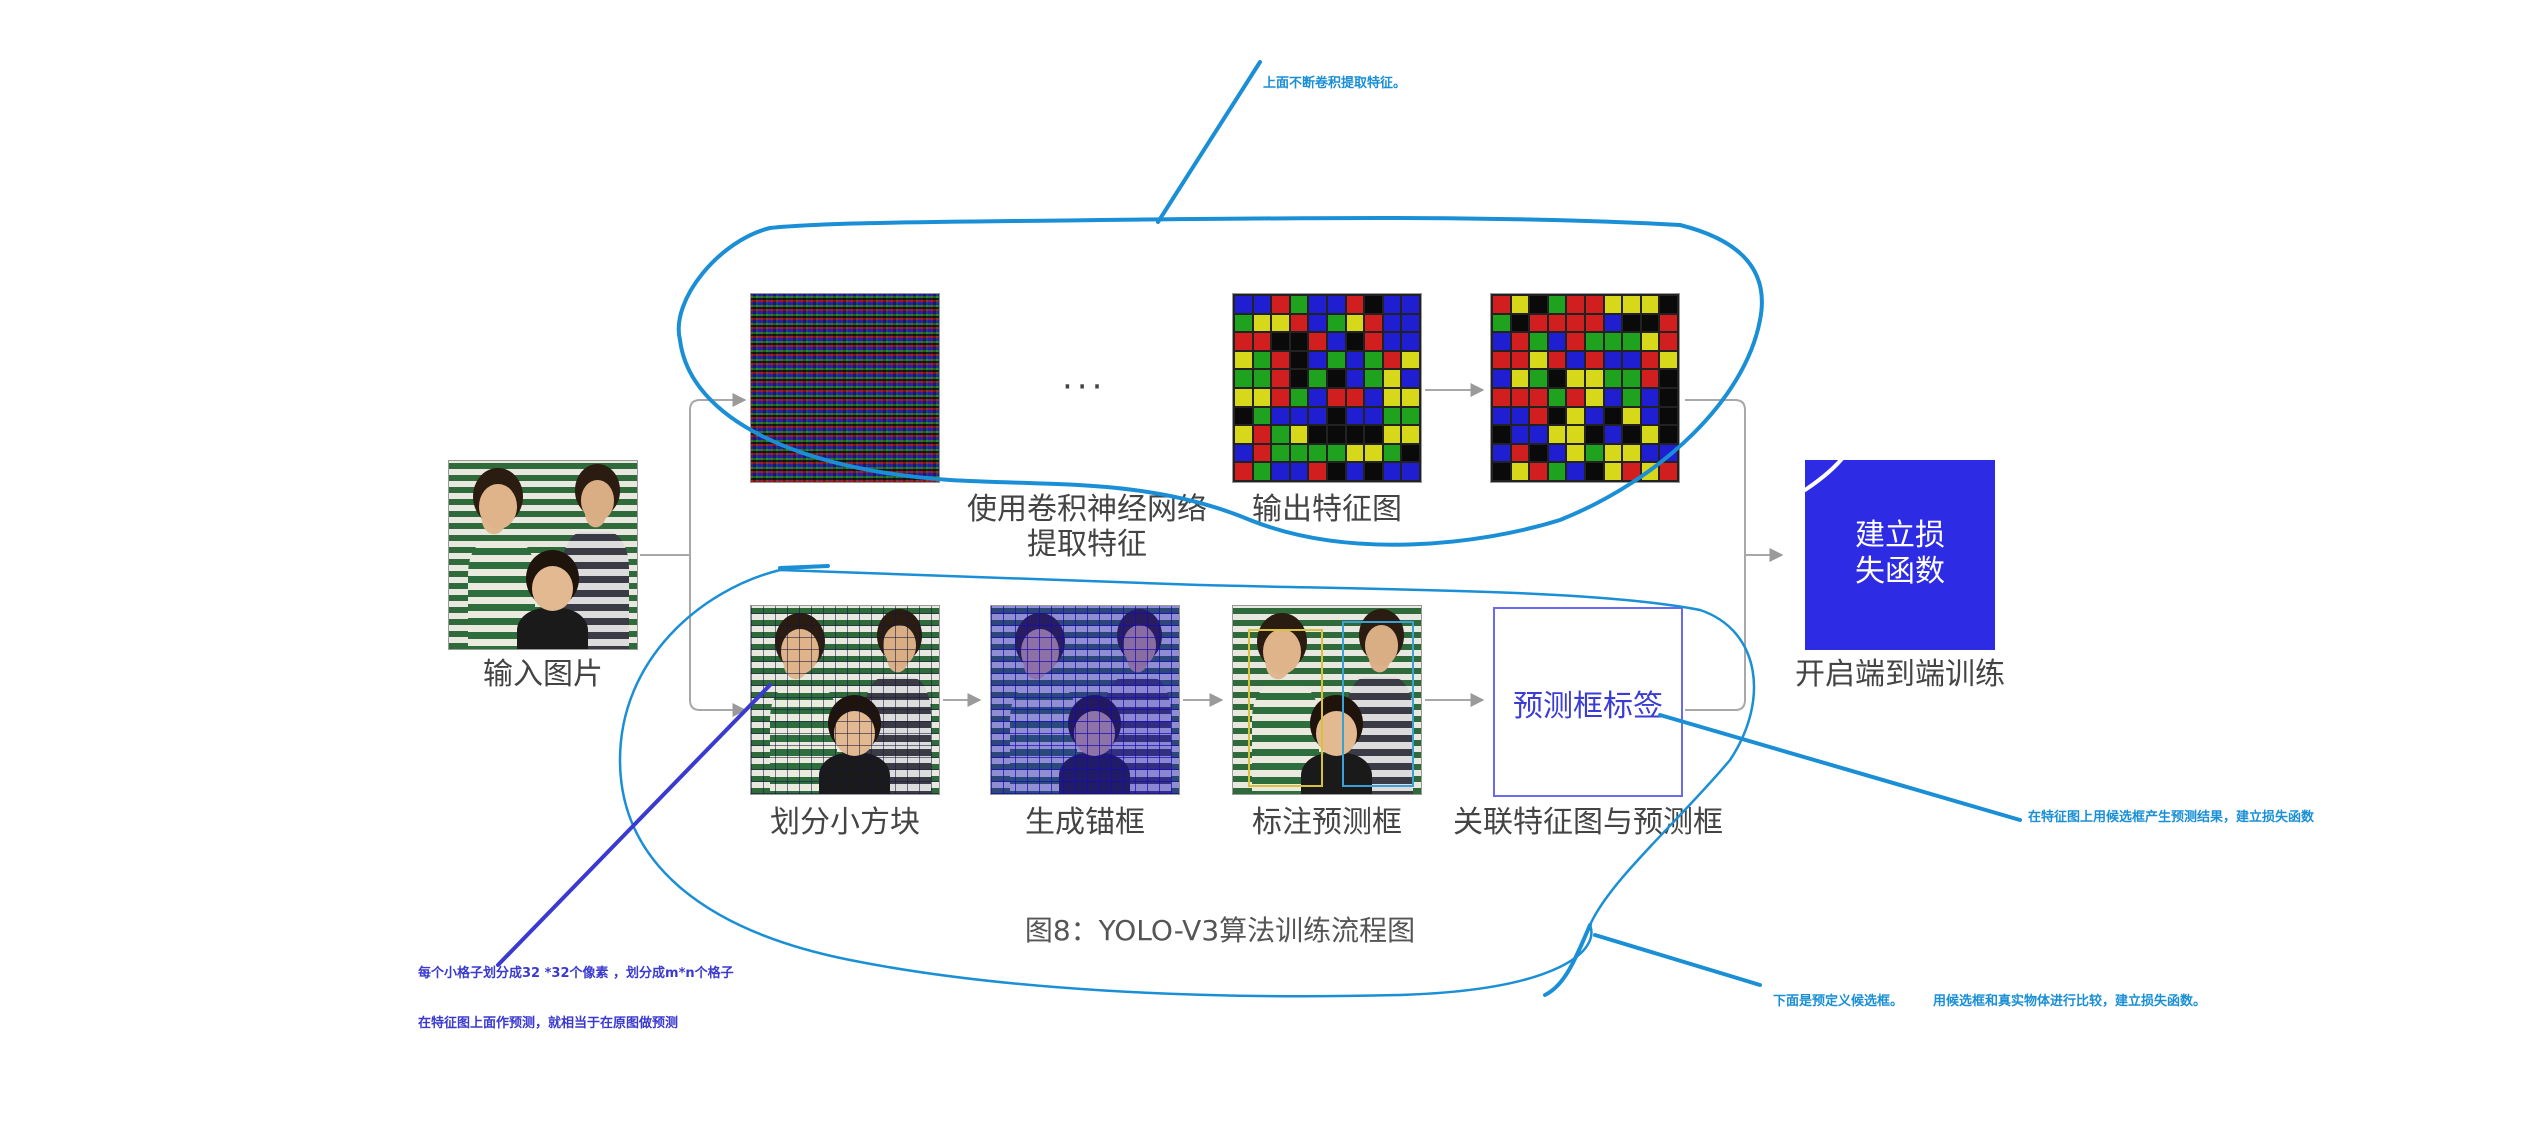 This screenshot has height=1129, width=2531. Describe the element at coordinates (1838, 1001) in the screenshot. I see `bottom-right-annotation-a: 下面是预定义候选框。` at that location.